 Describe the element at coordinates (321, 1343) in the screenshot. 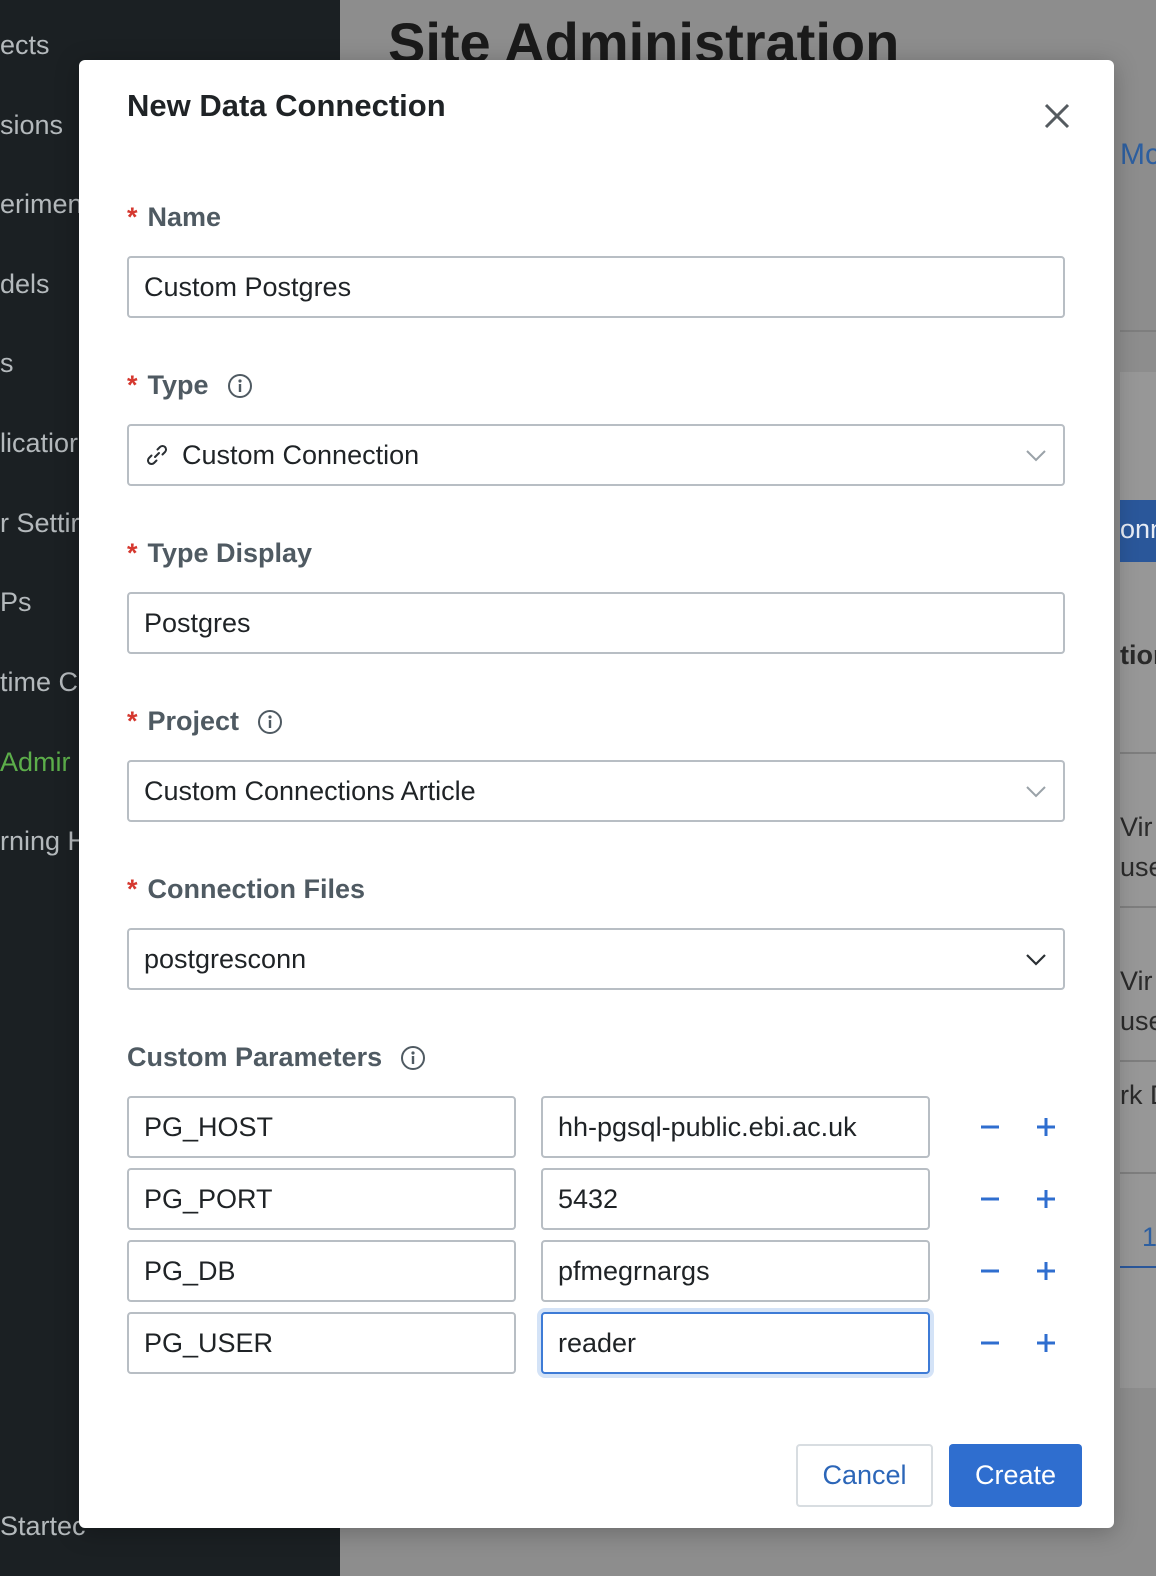

I see `parameter-key-input: PG_USER` at that location.